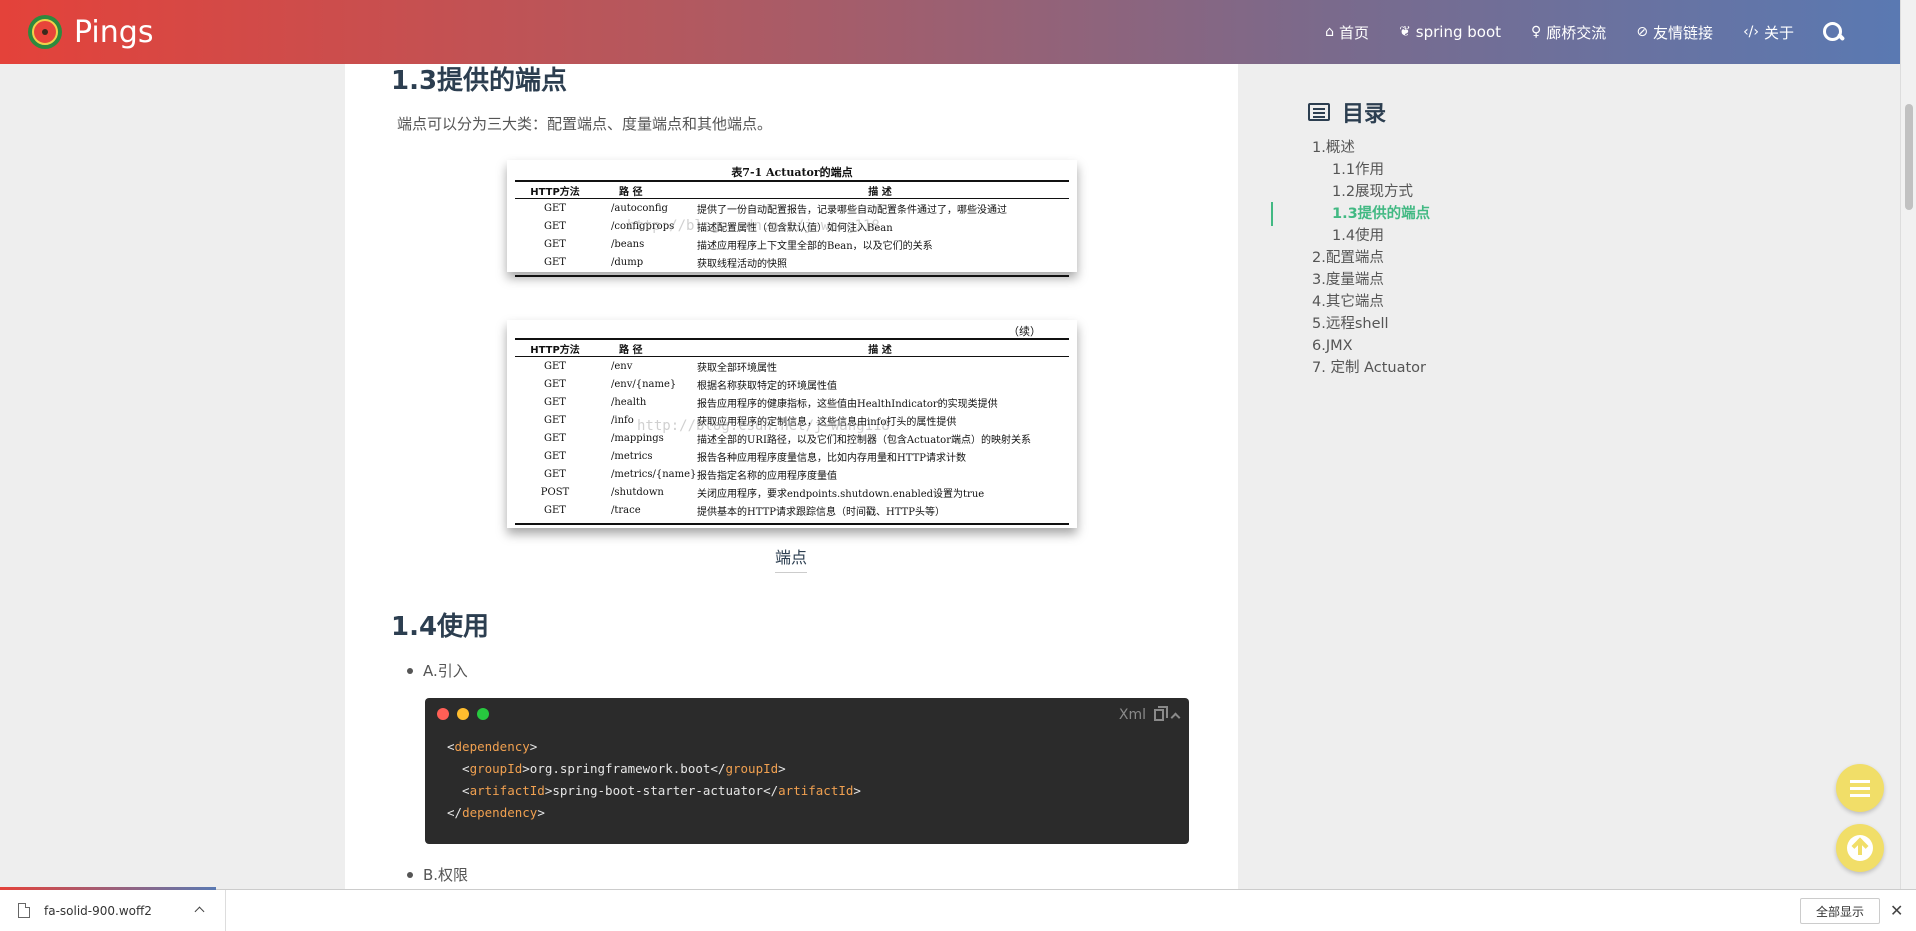 Image resolution: width=1916 pixels, height=931 pixels. I want to click on toc-active-marker, so click(1272, 214).